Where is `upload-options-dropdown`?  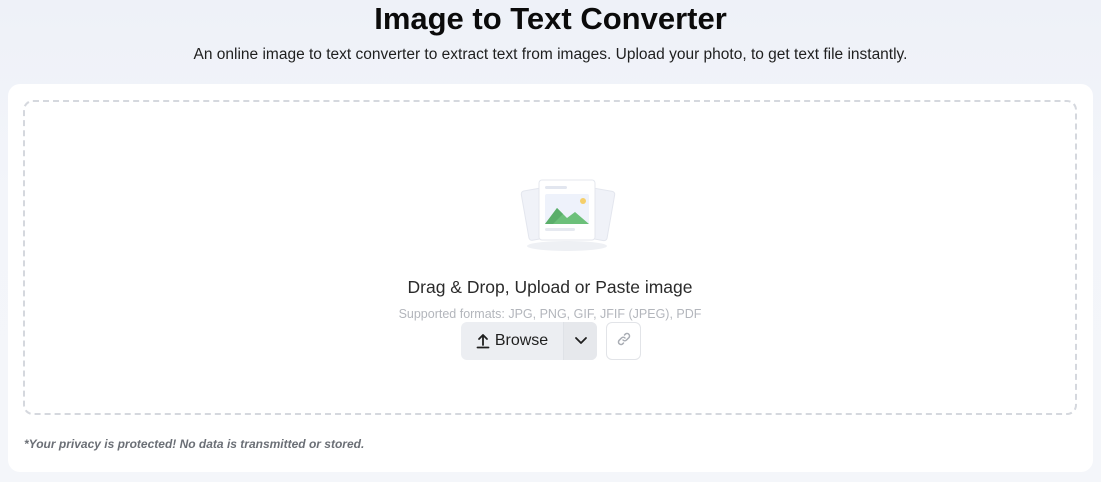 upload-options-dropdown is located at coordinates (580, 341).